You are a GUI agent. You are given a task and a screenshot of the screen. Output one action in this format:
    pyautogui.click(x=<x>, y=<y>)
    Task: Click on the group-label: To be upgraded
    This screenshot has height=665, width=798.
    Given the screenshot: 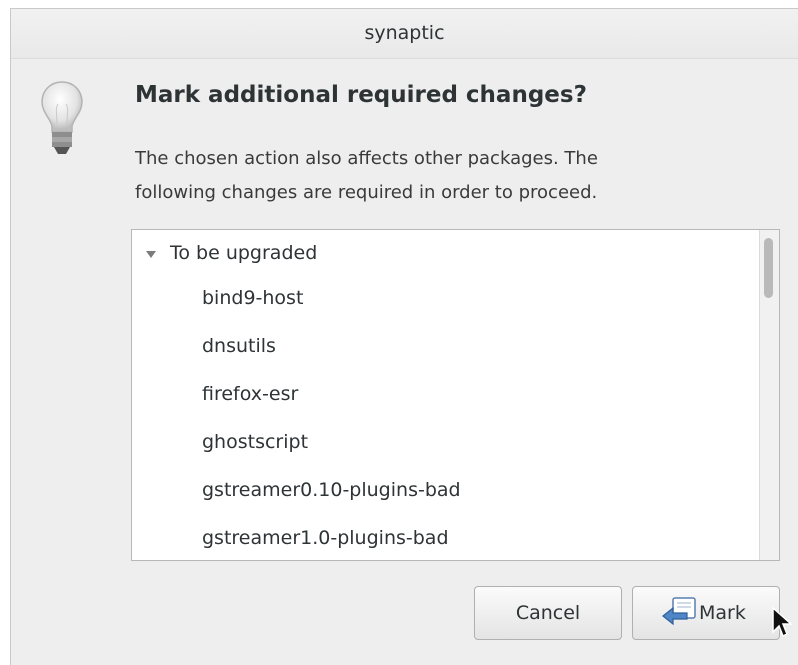 What is the action you would take?
    pyautogui.click(x=244, y=253)
    